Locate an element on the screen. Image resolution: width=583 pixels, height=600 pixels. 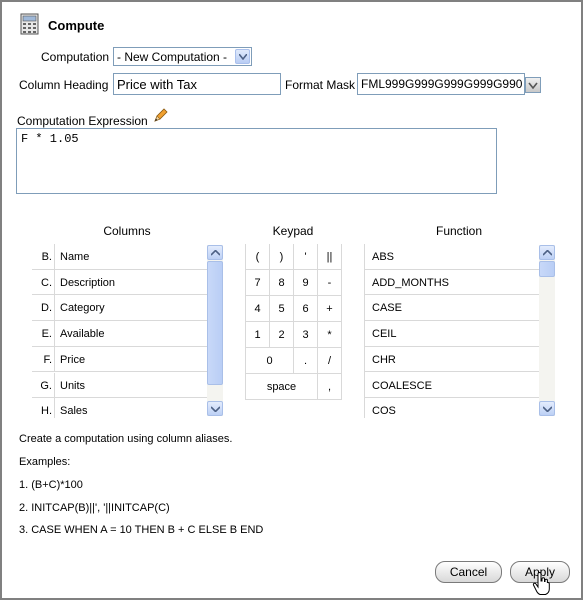
computation-select: - New Computation - is located at coordinates (182, 56).